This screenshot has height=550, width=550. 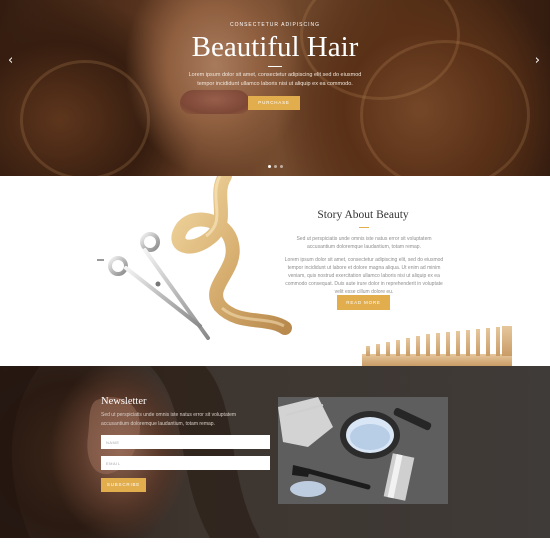 What do you see at coordinates (185, 463) in the screenshot?
I see `email-field` at bounding box center [185, 463].